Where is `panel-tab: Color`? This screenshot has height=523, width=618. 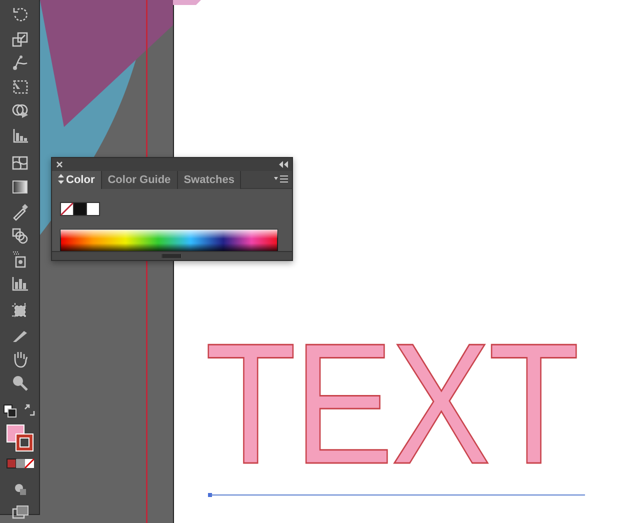
panel-tab: Color is located at coordinates (77, 179).